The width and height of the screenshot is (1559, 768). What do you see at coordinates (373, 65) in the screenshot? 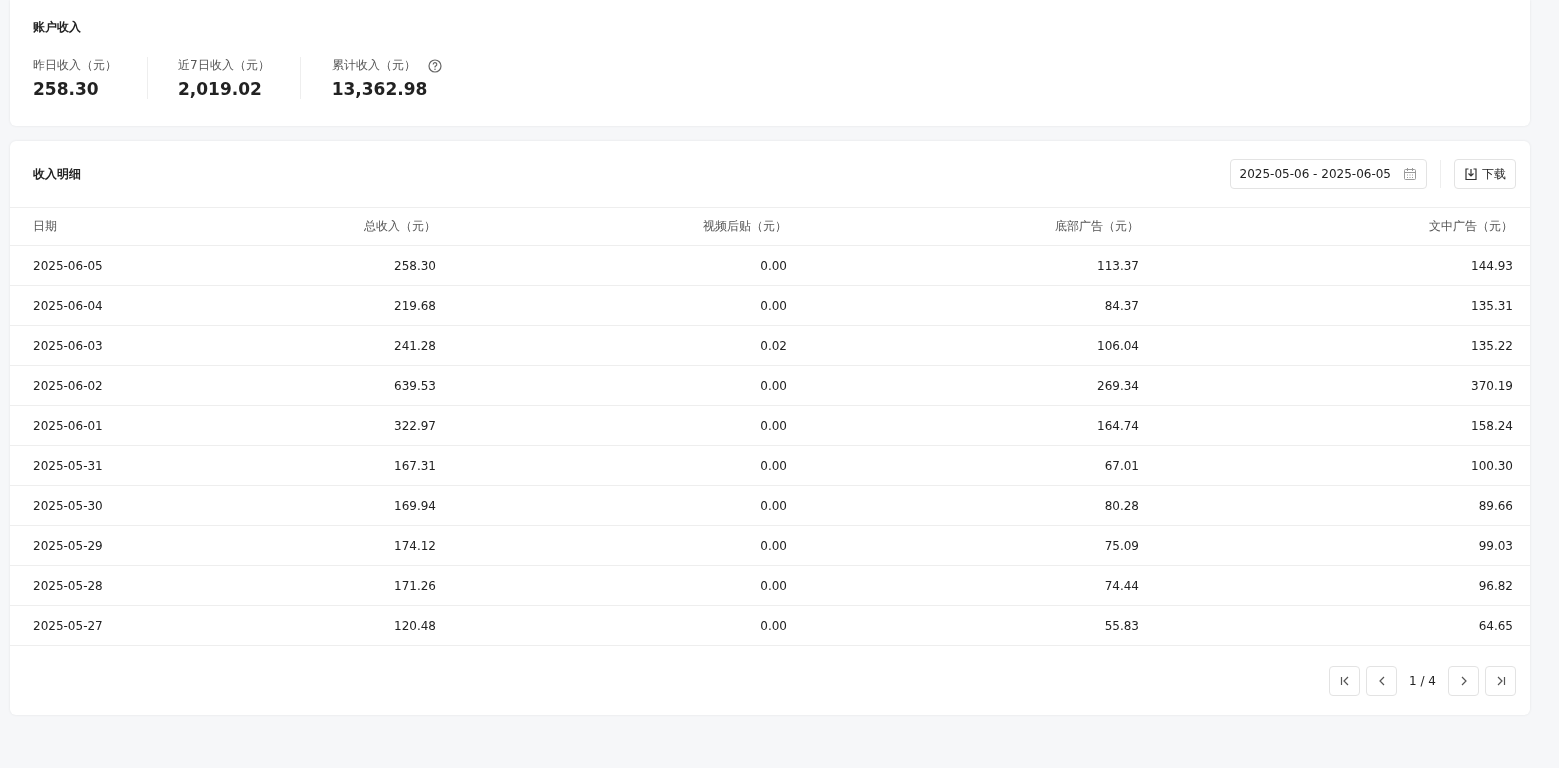
I see `stat-label: 累计收入（元）` at bounding box center [373, 65].